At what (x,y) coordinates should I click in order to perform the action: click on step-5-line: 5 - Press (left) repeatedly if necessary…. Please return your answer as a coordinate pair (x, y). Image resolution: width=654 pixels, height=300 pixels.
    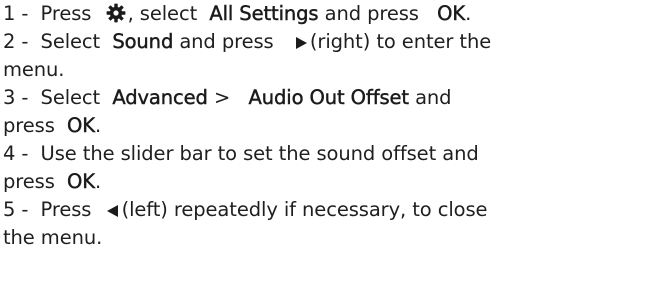
    Looking at the image, I should click on (328, 210).